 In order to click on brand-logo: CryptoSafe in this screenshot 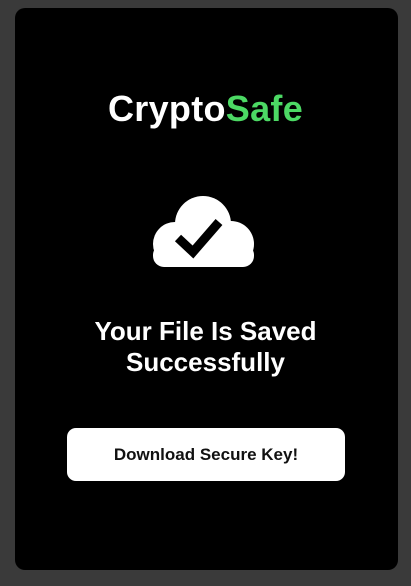, I will do `click(205, 109)`.